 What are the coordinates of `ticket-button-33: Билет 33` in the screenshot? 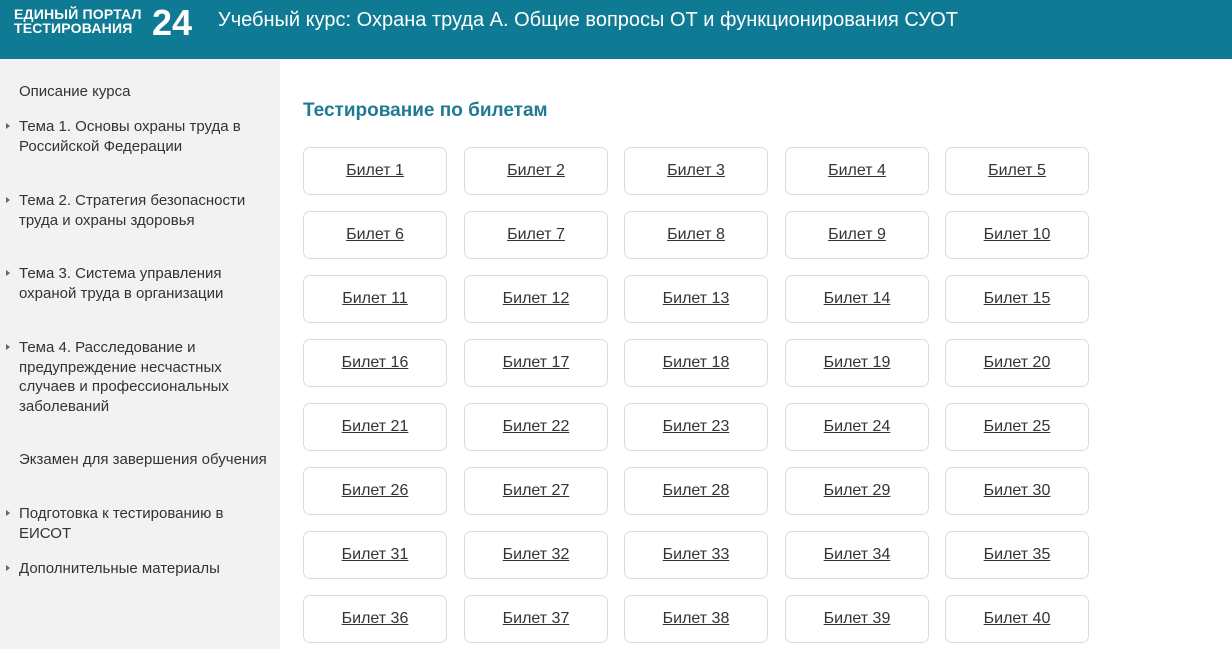 It's located at (696, 555).